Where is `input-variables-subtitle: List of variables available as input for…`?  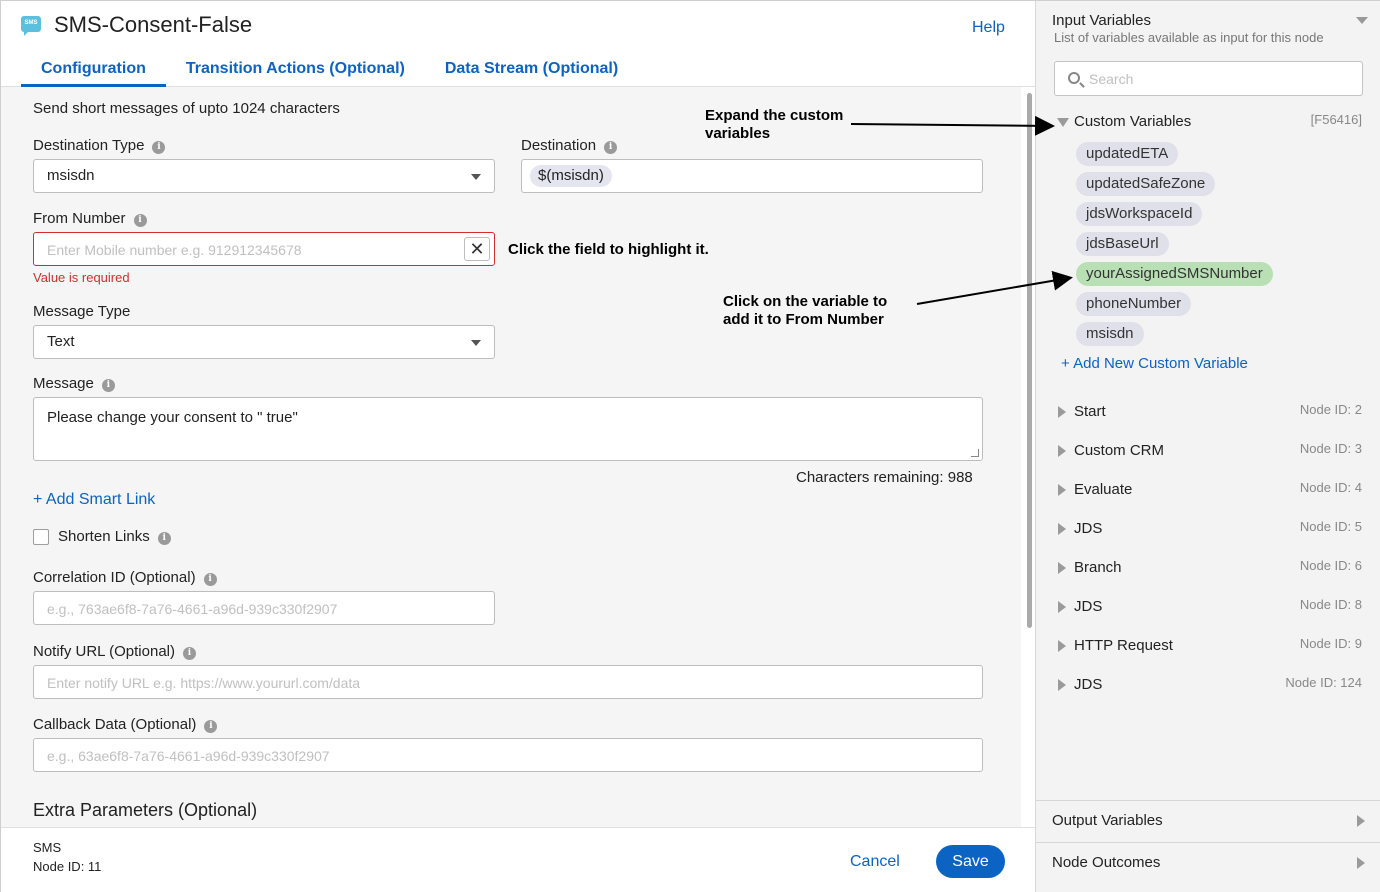
input-variables-subtitle: List of variables available as input for… is located at coordinates (1189, 37).